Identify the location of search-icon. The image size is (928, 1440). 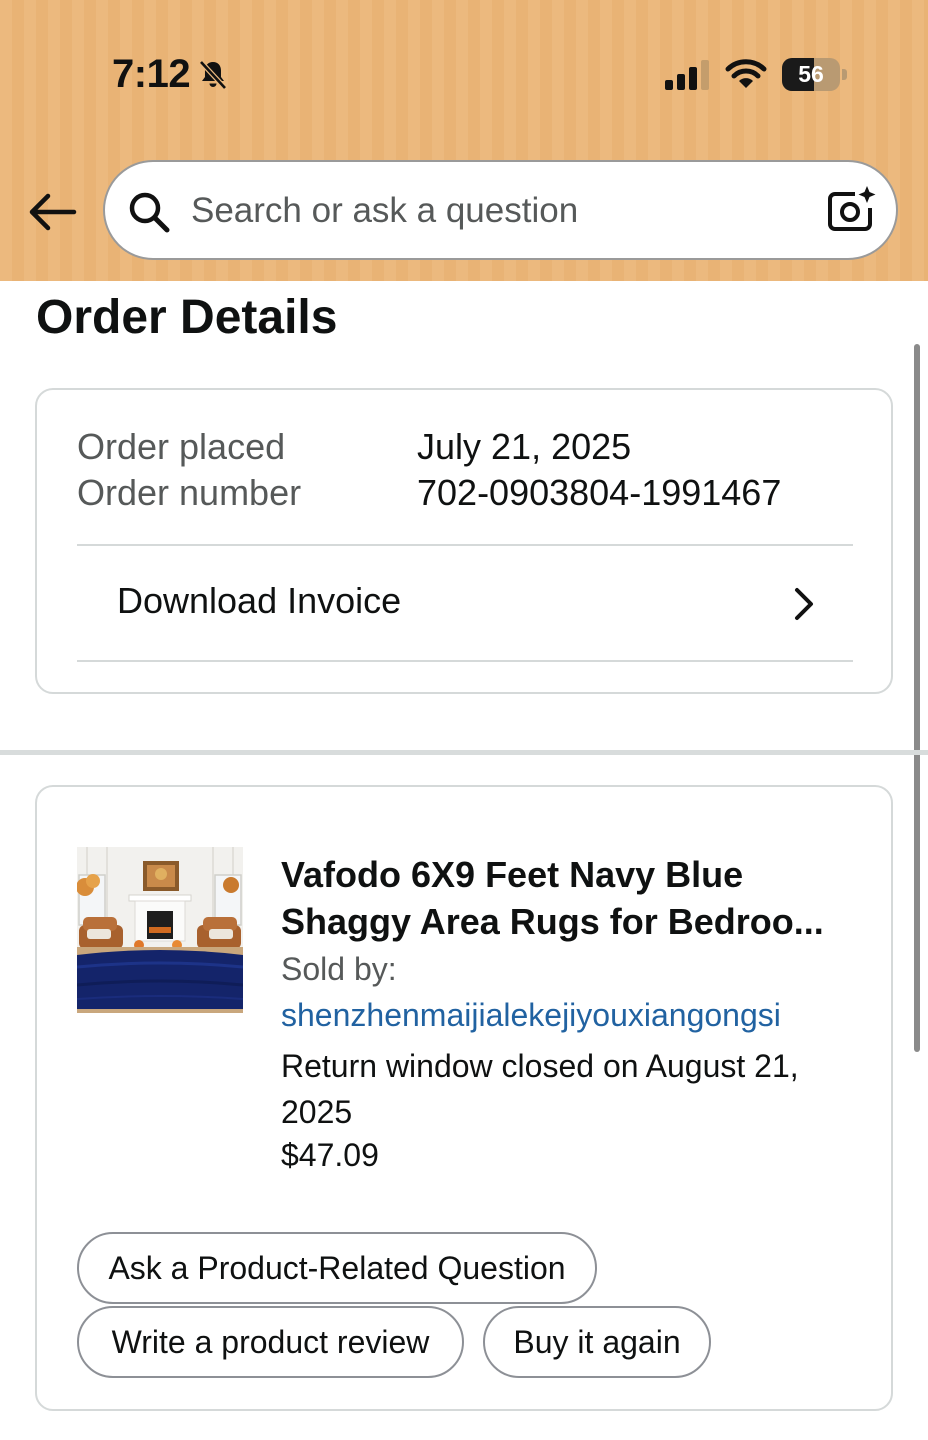
(149, 212).